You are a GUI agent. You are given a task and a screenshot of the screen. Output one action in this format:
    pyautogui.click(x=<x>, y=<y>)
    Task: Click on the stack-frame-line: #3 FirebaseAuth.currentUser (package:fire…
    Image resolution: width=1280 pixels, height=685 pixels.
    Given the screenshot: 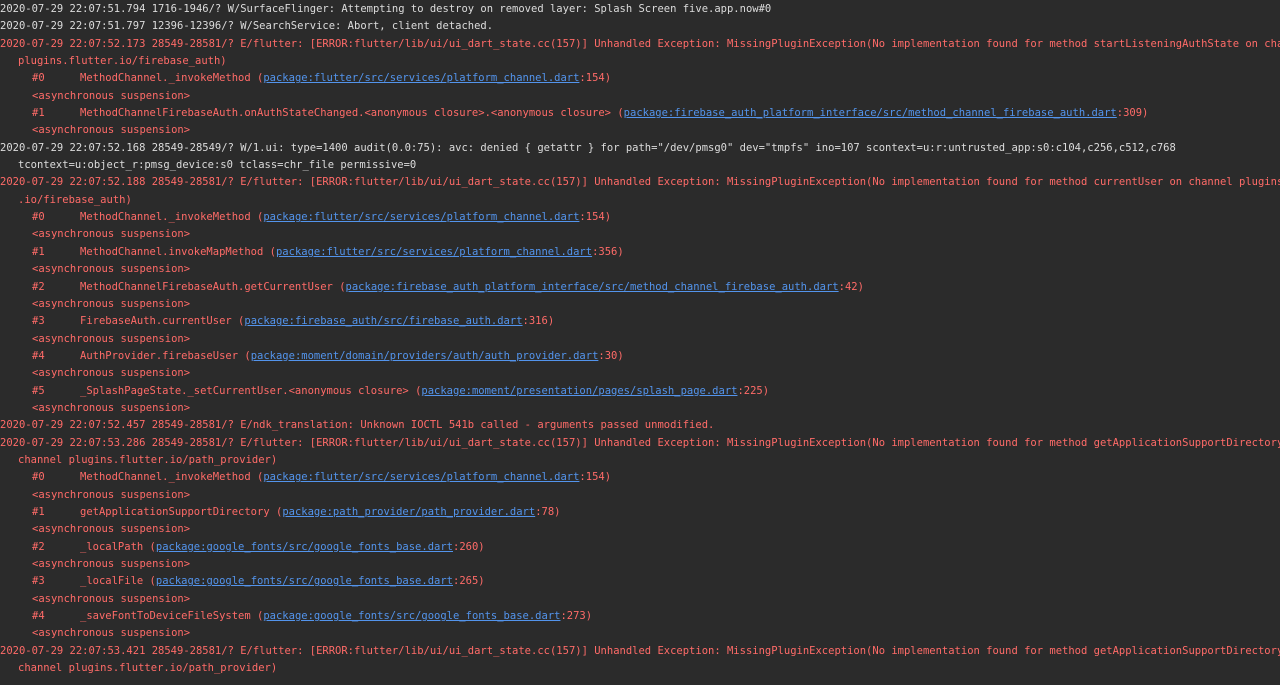 What is the action you would take?
    pyautogui.click(x=640, y=321)
    